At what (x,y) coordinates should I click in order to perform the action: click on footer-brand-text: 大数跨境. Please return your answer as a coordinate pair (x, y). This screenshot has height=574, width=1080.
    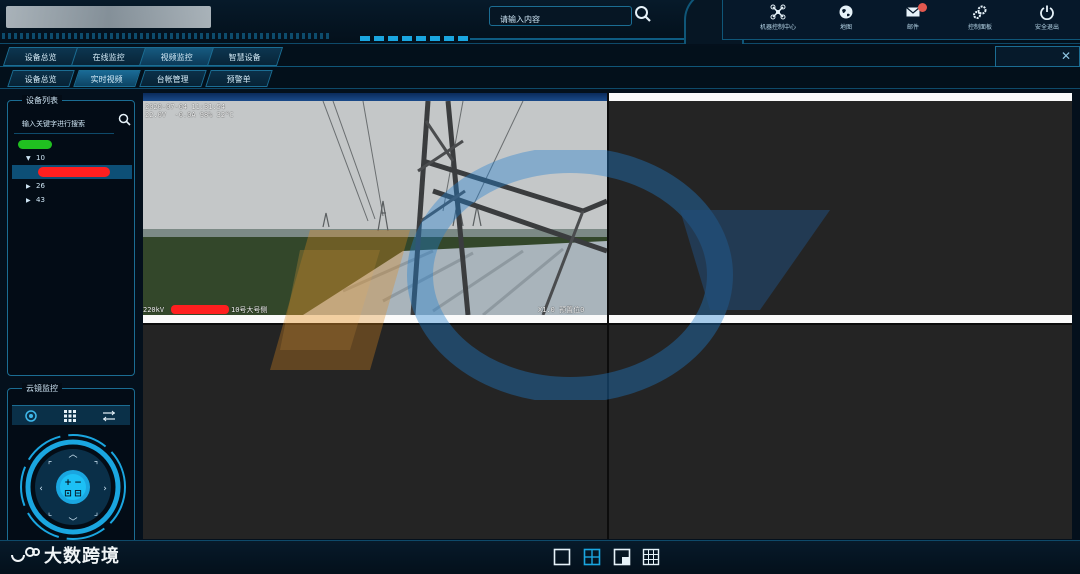
    Looking at the image, I should click on (82, 556).